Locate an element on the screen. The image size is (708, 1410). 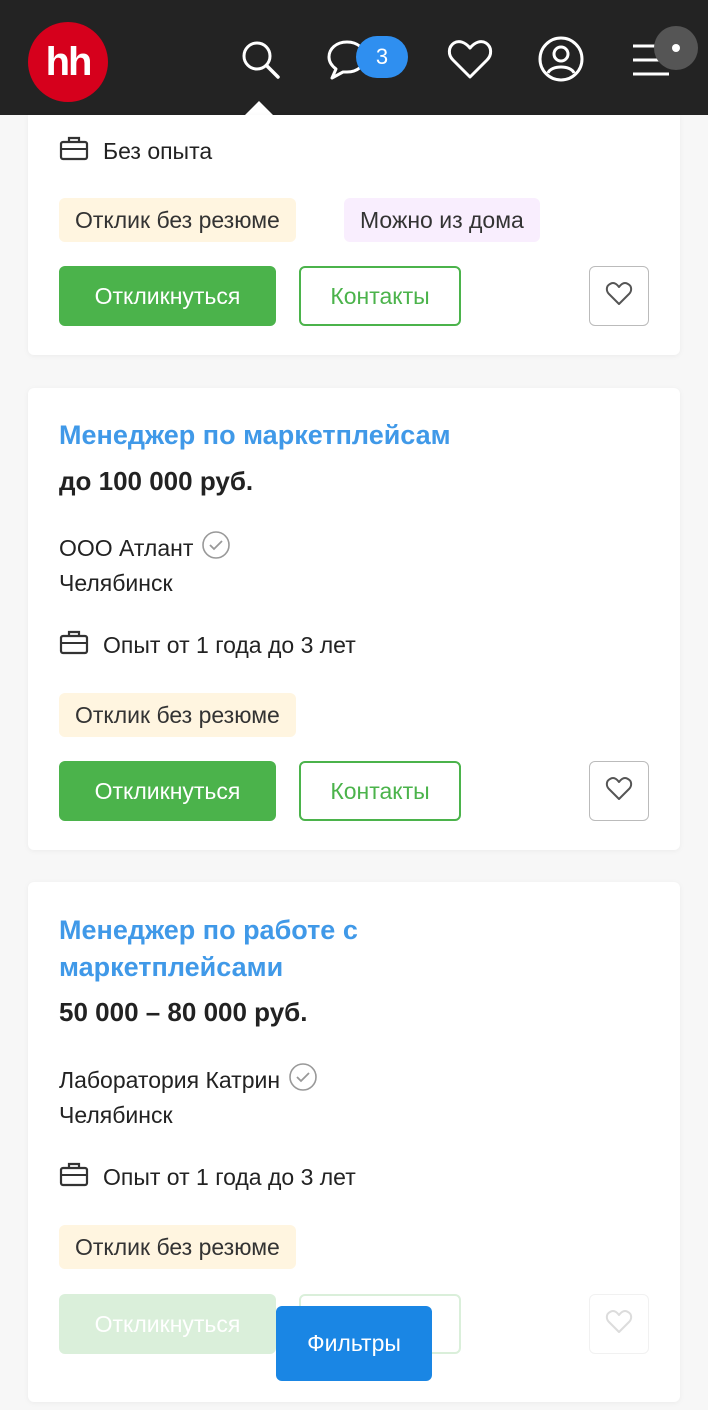
company-row: ООО Атлант is located at coordinates (145, 548).